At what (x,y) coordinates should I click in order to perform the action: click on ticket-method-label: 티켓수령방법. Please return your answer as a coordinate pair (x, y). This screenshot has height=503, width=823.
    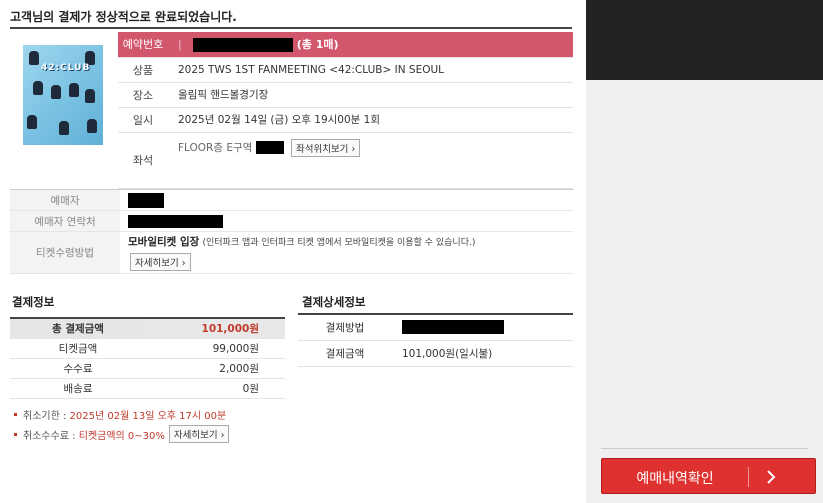
    Looking at the image, I should click on (65, 252).